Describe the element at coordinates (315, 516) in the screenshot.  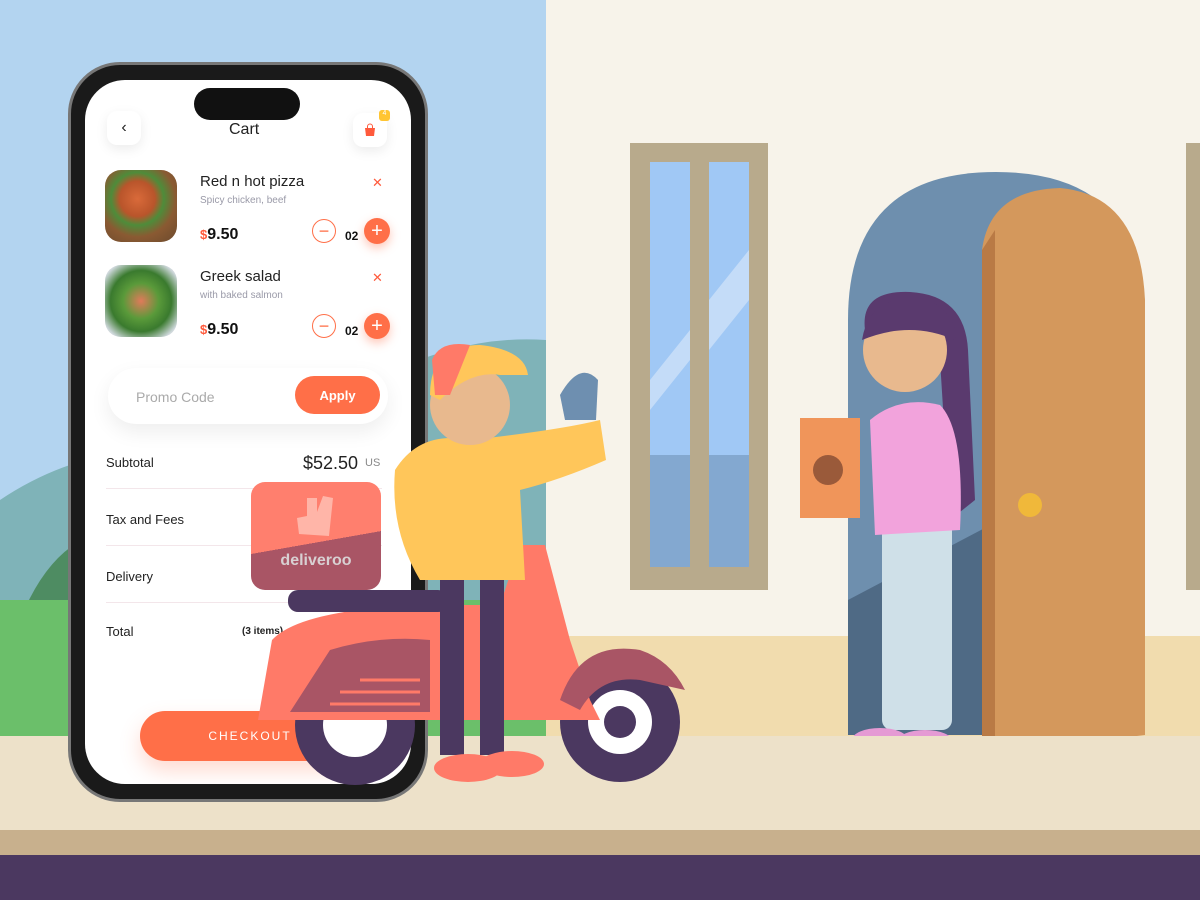
I see `deliveroo-logo-icon` at that location.